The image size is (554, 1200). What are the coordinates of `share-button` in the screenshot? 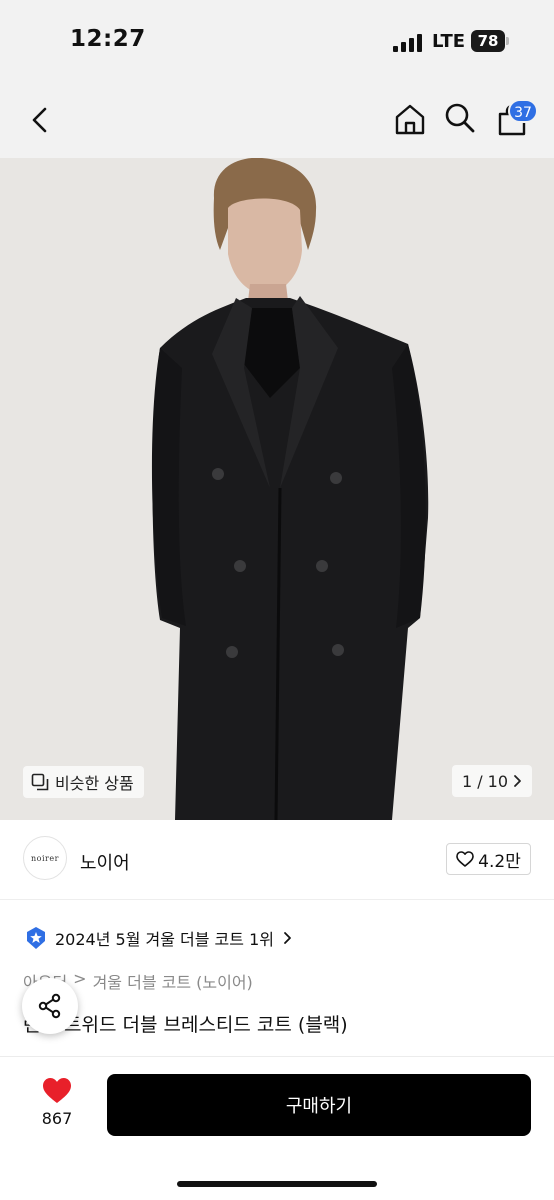 It's located at (50, 1006).